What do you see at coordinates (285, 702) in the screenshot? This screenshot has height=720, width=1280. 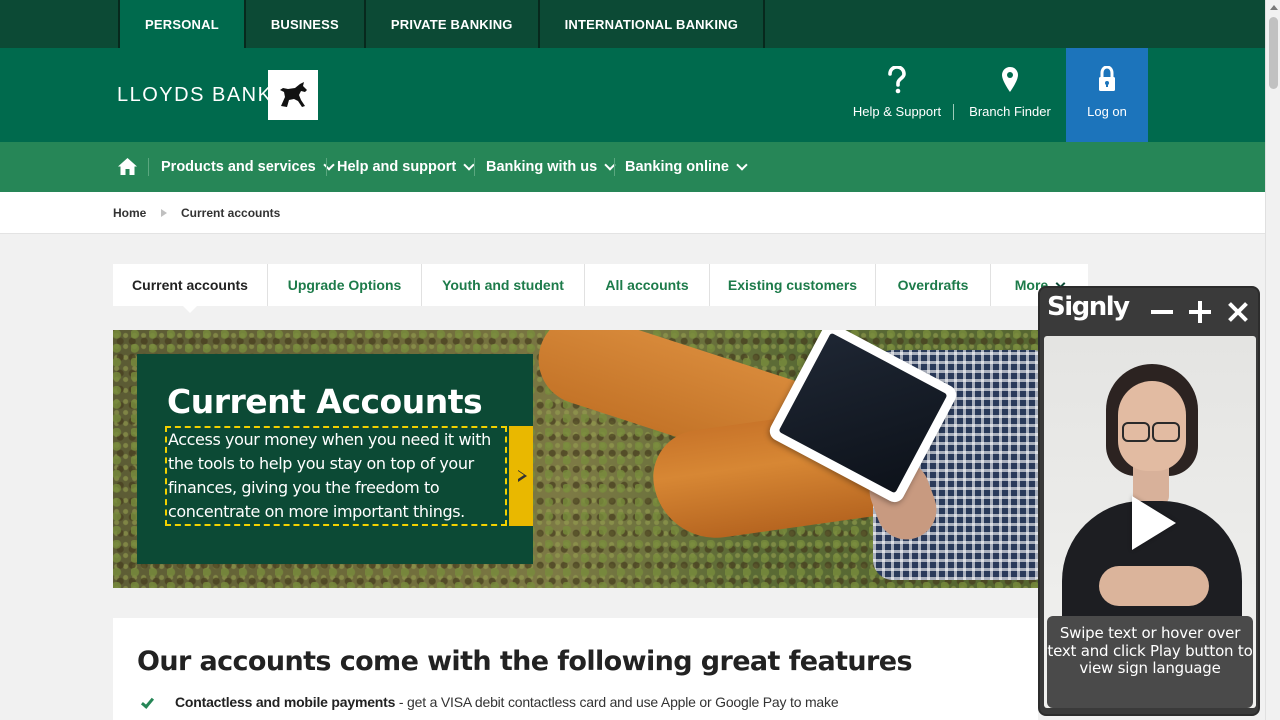 I see `feature-title: Contactless and mobile payments` at bounding box center [285, 702].